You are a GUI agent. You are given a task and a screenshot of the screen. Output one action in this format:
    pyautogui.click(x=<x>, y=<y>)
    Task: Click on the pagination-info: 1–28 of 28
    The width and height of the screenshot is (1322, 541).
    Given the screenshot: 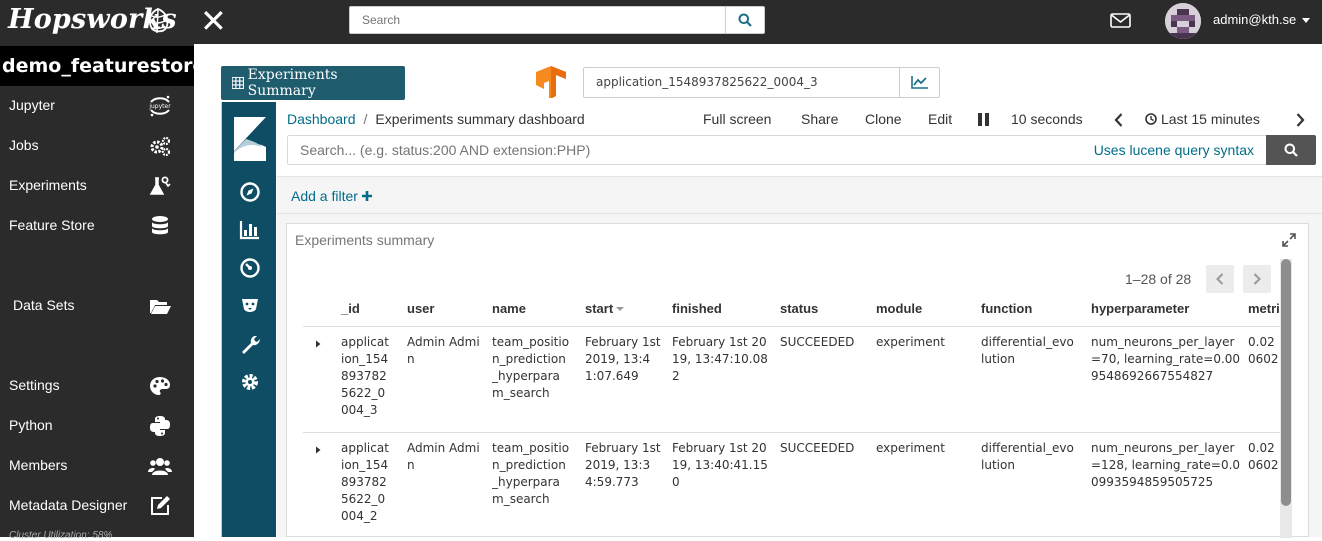 What is the action you would take?
    pyautogui.click(x=1158, y=279)
    